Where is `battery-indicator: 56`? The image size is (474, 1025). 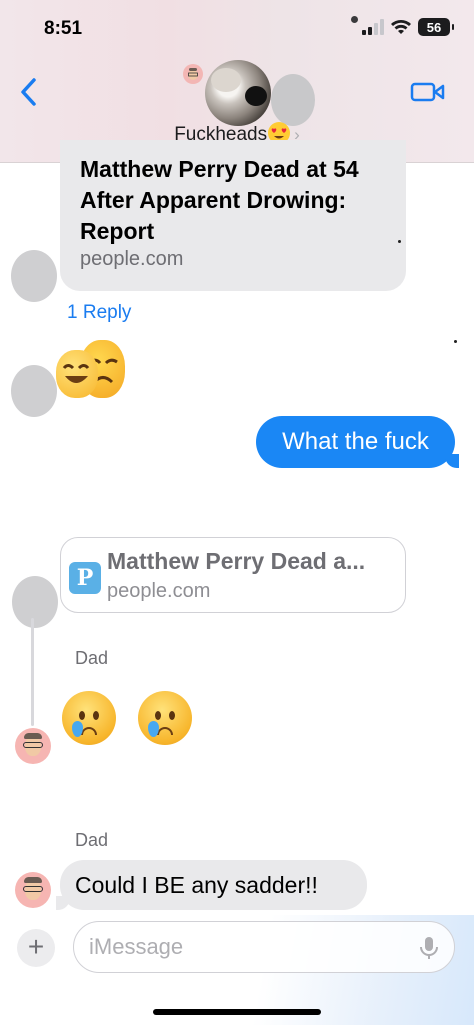
battery-indicator: 56 is located at coordinates (436, 27).